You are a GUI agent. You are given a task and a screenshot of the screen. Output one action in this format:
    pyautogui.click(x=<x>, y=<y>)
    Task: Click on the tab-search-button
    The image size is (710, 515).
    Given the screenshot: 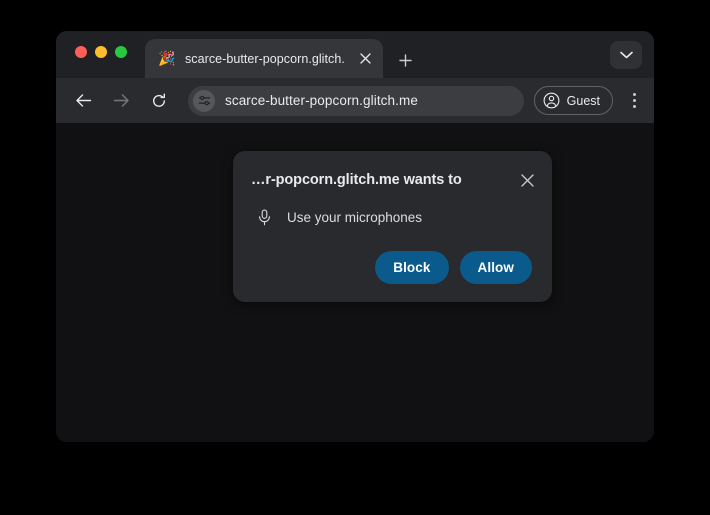 What is the action you would take?
    pyautogui.click(x=626, y=55)
    